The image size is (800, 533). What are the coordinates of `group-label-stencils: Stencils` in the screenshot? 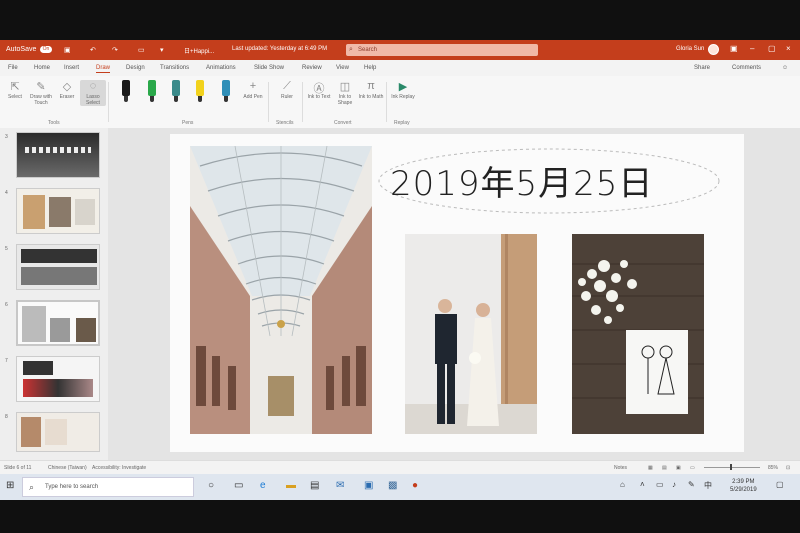 It's located at (285, 123).